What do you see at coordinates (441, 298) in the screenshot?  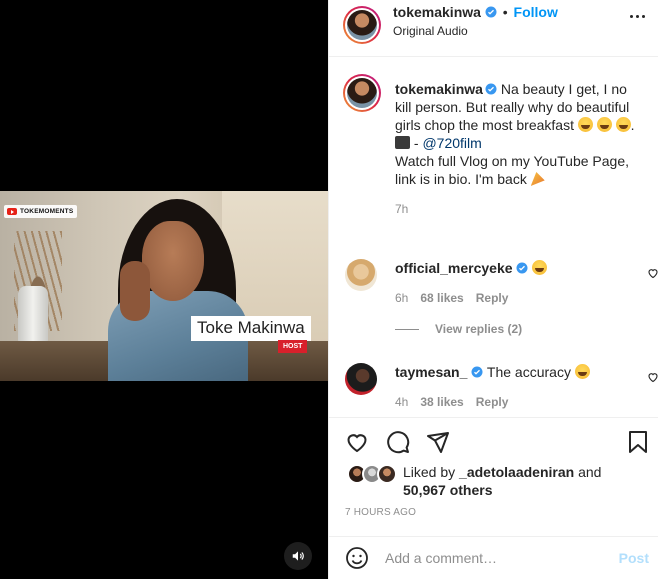 I see `comment-likes: 68 likes` at bounding box center [441, 298].